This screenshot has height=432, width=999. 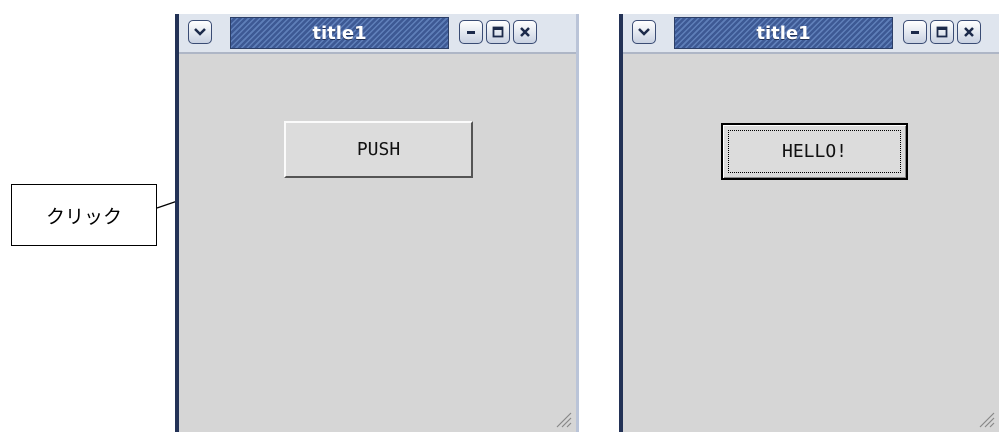 I want to click on focus-ring: HELLO!, so click(x=814, y=151).